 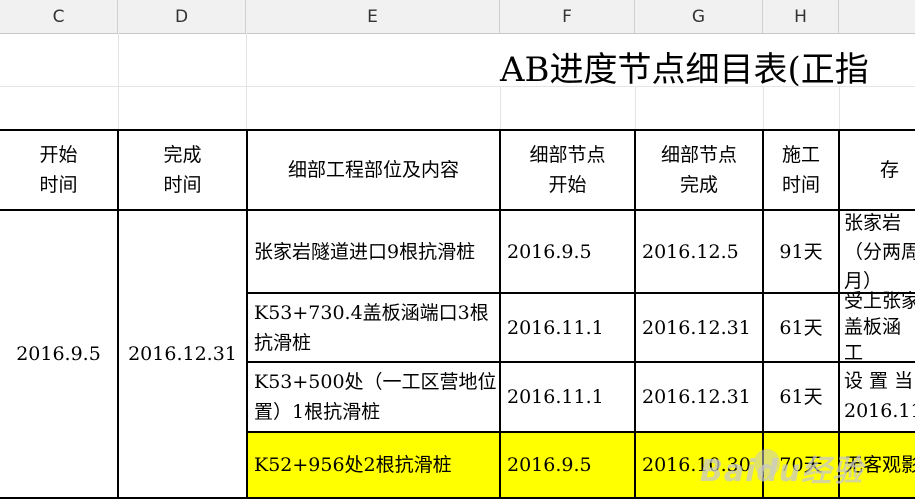 I want to click on column-header-c: C, so click(x=59, y=16).